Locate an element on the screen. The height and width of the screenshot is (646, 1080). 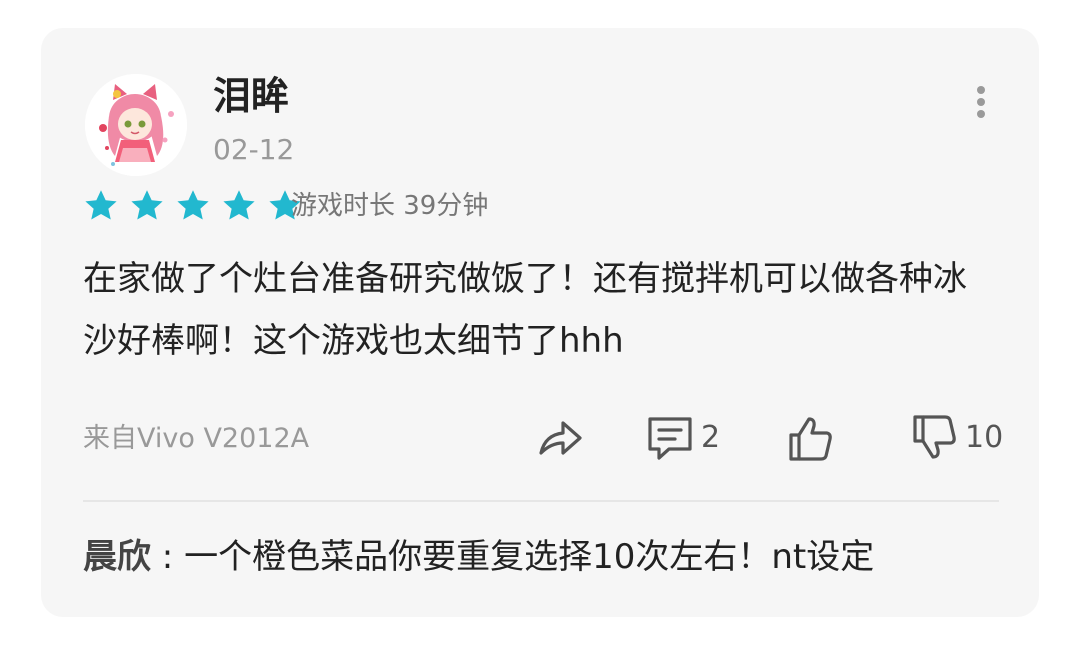
like-button is located at coordinates (810, 438).